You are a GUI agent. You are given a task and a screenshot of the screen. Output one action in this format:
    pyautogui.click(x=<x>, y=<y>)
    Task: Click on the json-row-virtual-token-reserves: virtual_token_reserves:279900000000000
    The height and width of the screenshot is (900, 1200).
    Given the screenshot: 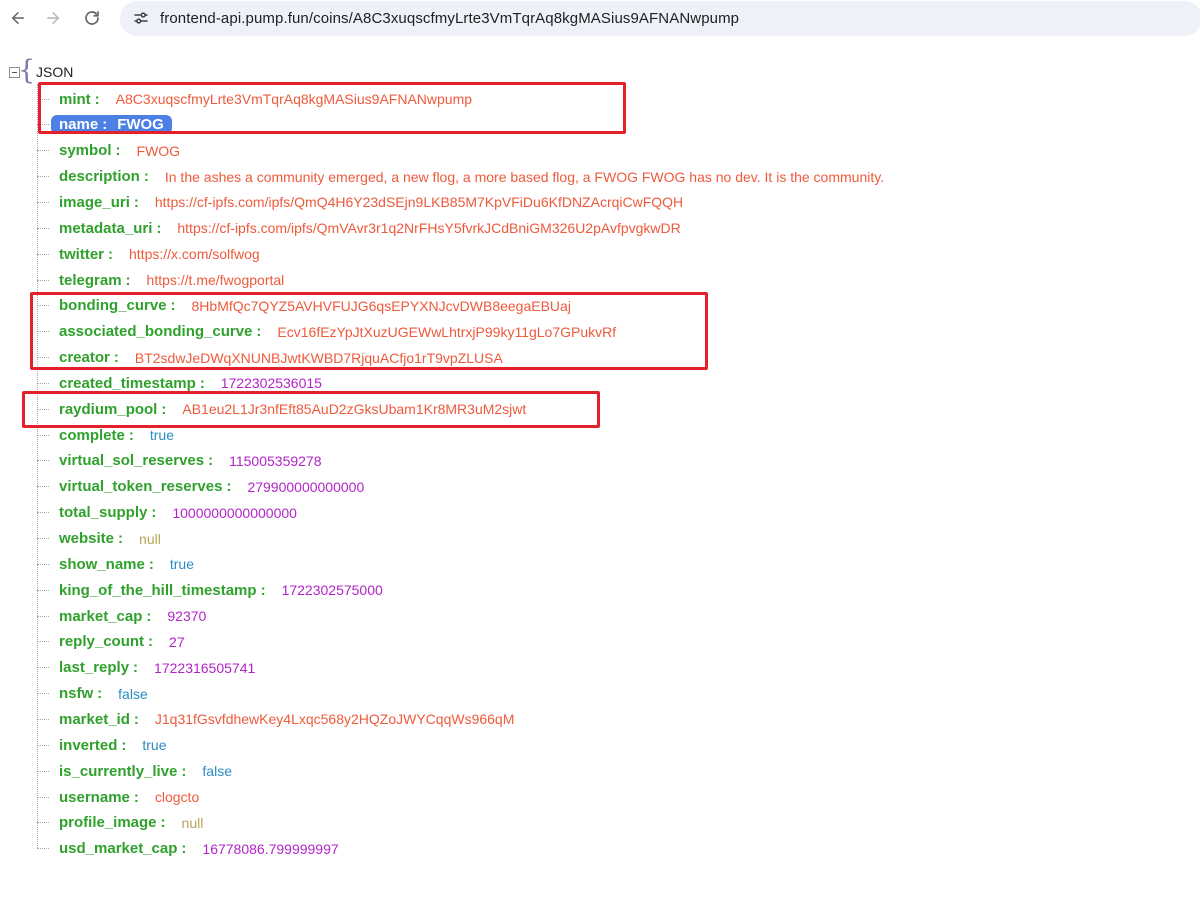 What is the action you would take?
    pyautogui.click(x=200, y=487)
    